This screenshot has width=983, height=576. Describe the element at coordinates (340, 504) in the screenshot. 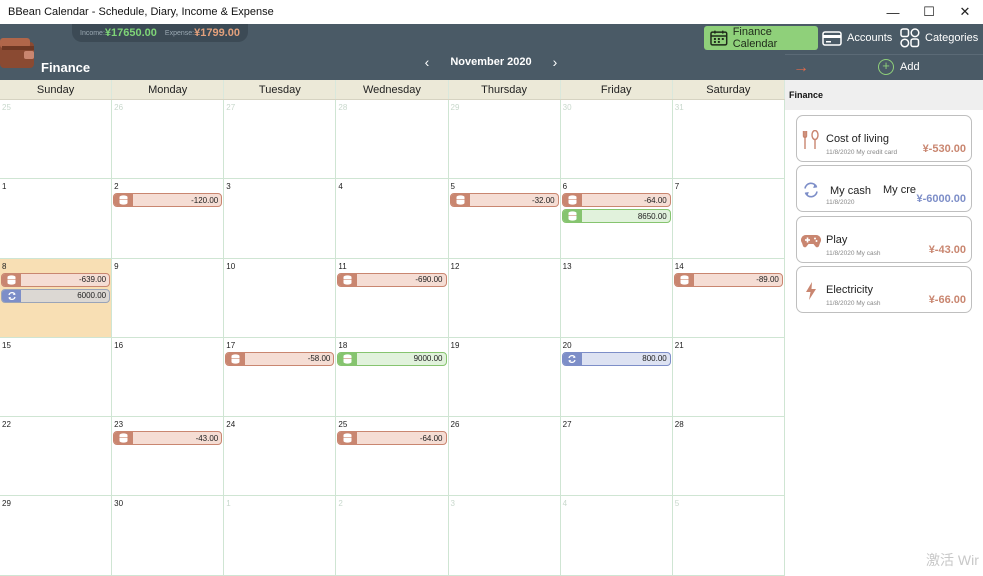

I see `day-number: 2` at that location.